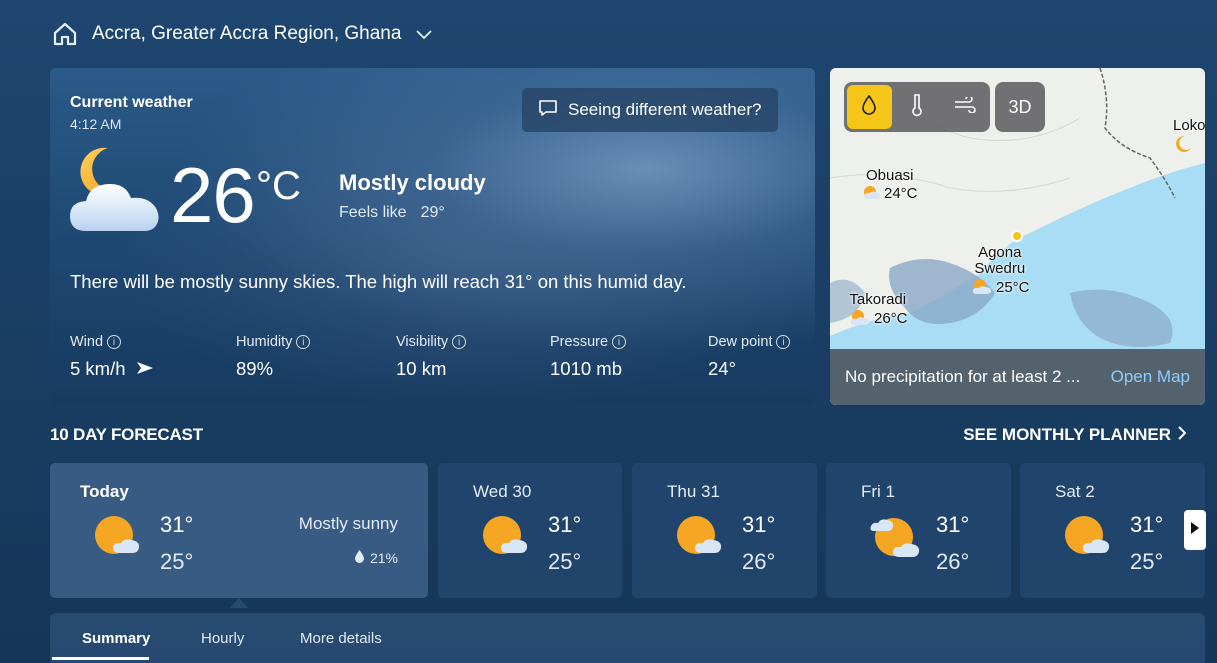  What do you see at coordinates (348, 523) in the screenshot?
I see `day-condition: Mostly sunny` at bounding box center [348, 523].